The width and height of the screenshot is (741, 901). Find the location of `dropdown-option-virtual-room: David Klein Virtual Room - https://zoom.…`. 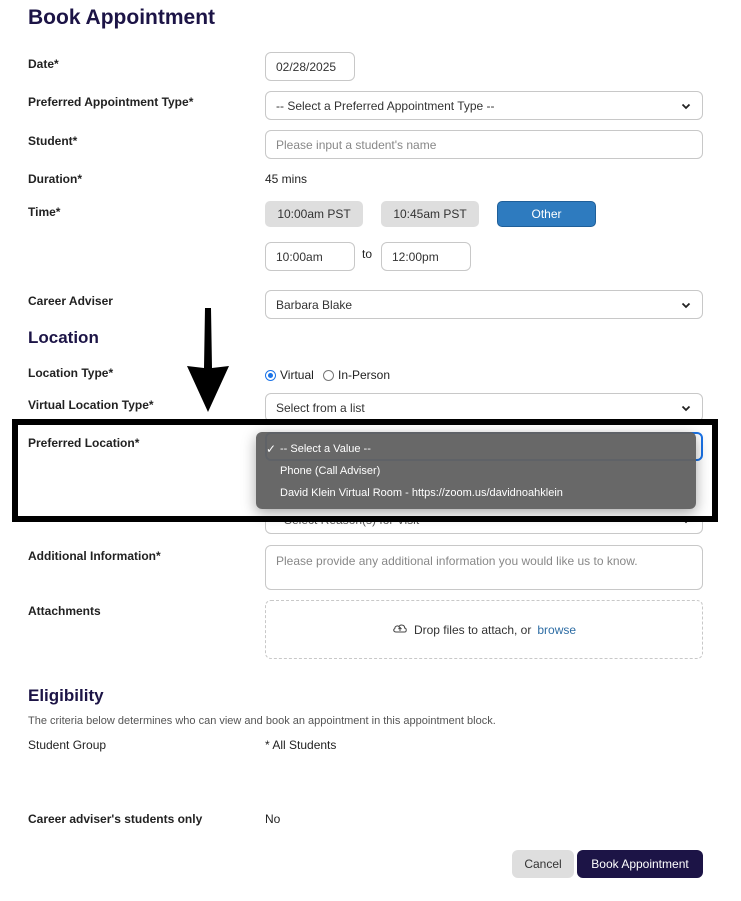

dropdown-option-virtual-room: David Klein Virtual Room - https://zoom.… is located at coordinates (476, 493).